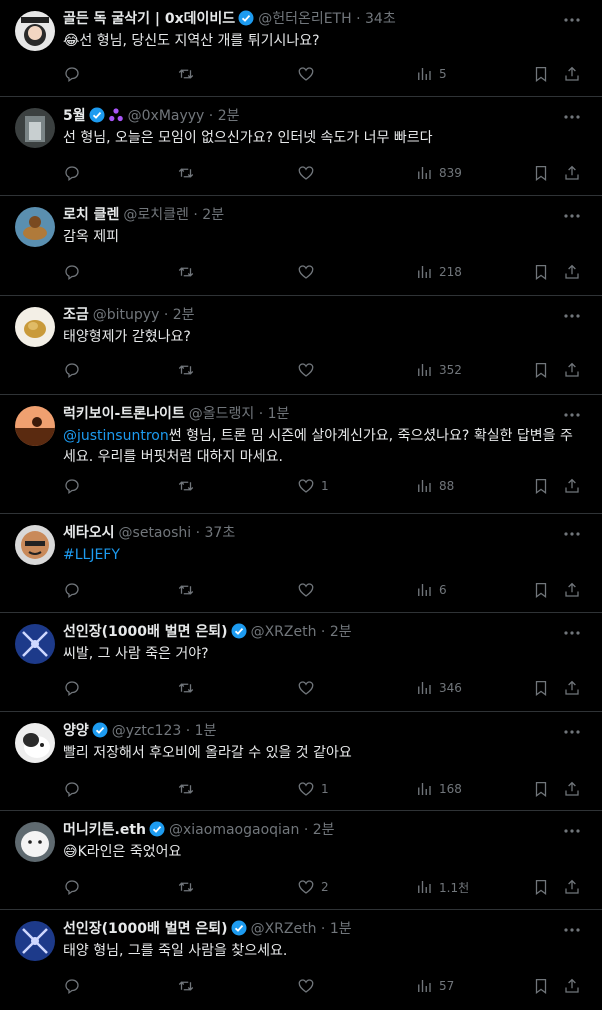 Image resolution: width=602 pixels, height=1010 pixels. Describe the element at coordinates (147, 731) in the screenshot. I see `user-handle: @yztc123` at that location.